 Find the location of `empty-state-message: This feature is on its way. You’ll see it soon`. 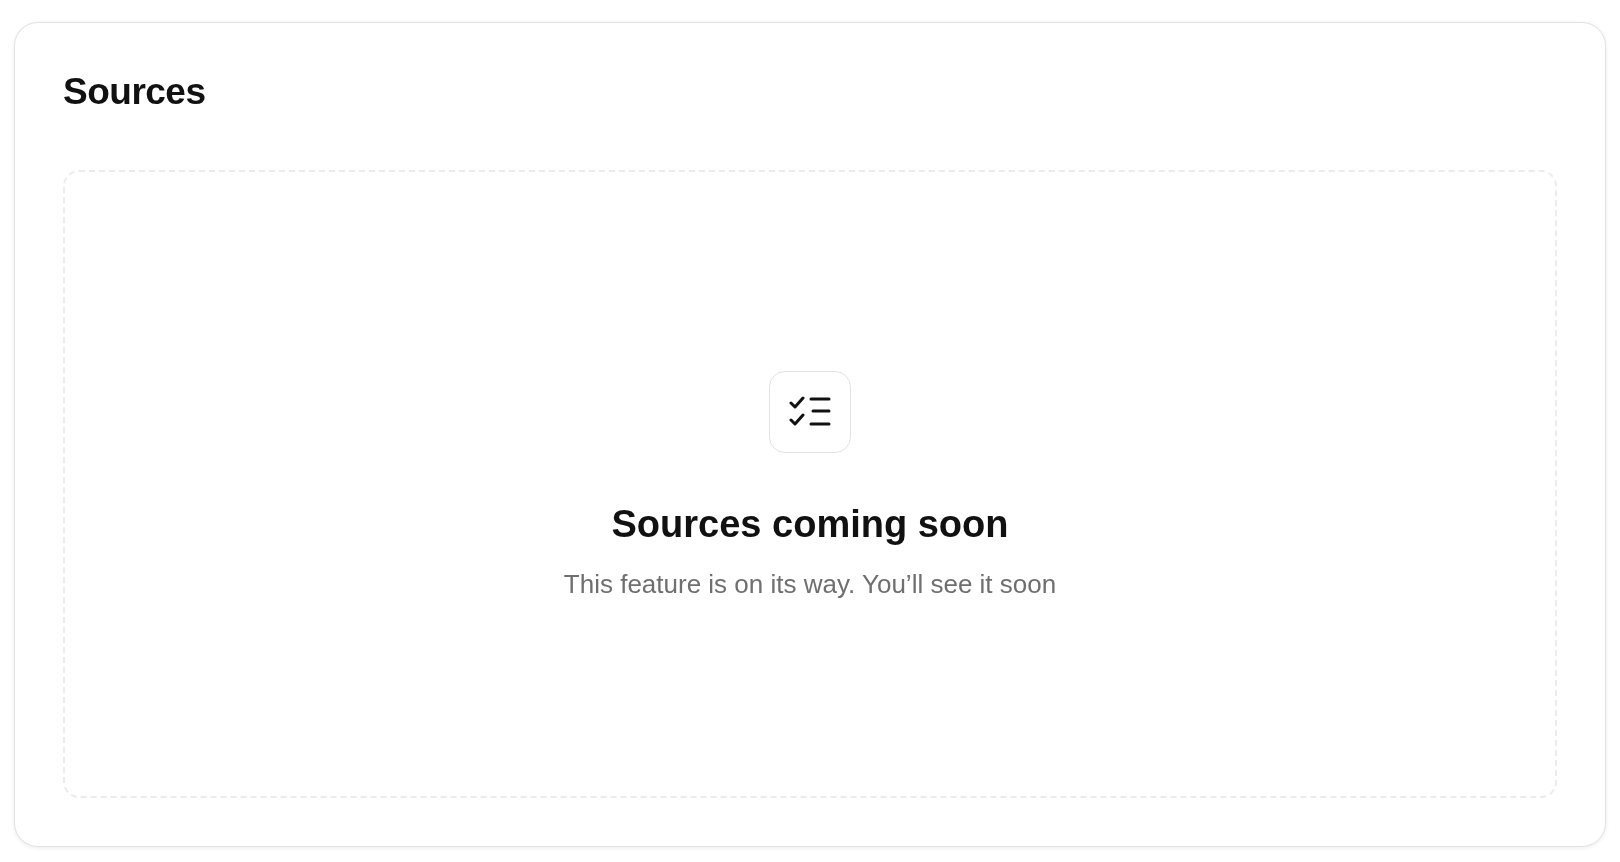

empty-state-message: This feature is on its way. You’ll see it soon is located at coordinates (810, 584).